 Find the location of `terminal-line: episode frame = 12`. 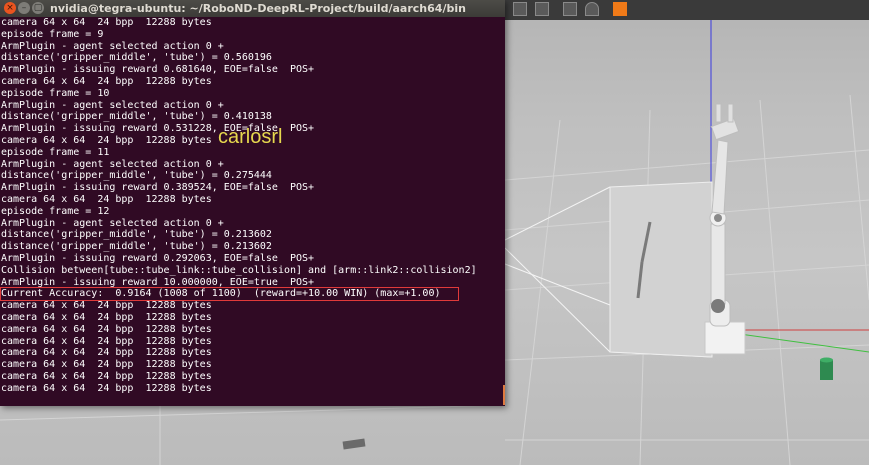

terminal-line: episode frame = 12 is located at coordinates (55, 211).